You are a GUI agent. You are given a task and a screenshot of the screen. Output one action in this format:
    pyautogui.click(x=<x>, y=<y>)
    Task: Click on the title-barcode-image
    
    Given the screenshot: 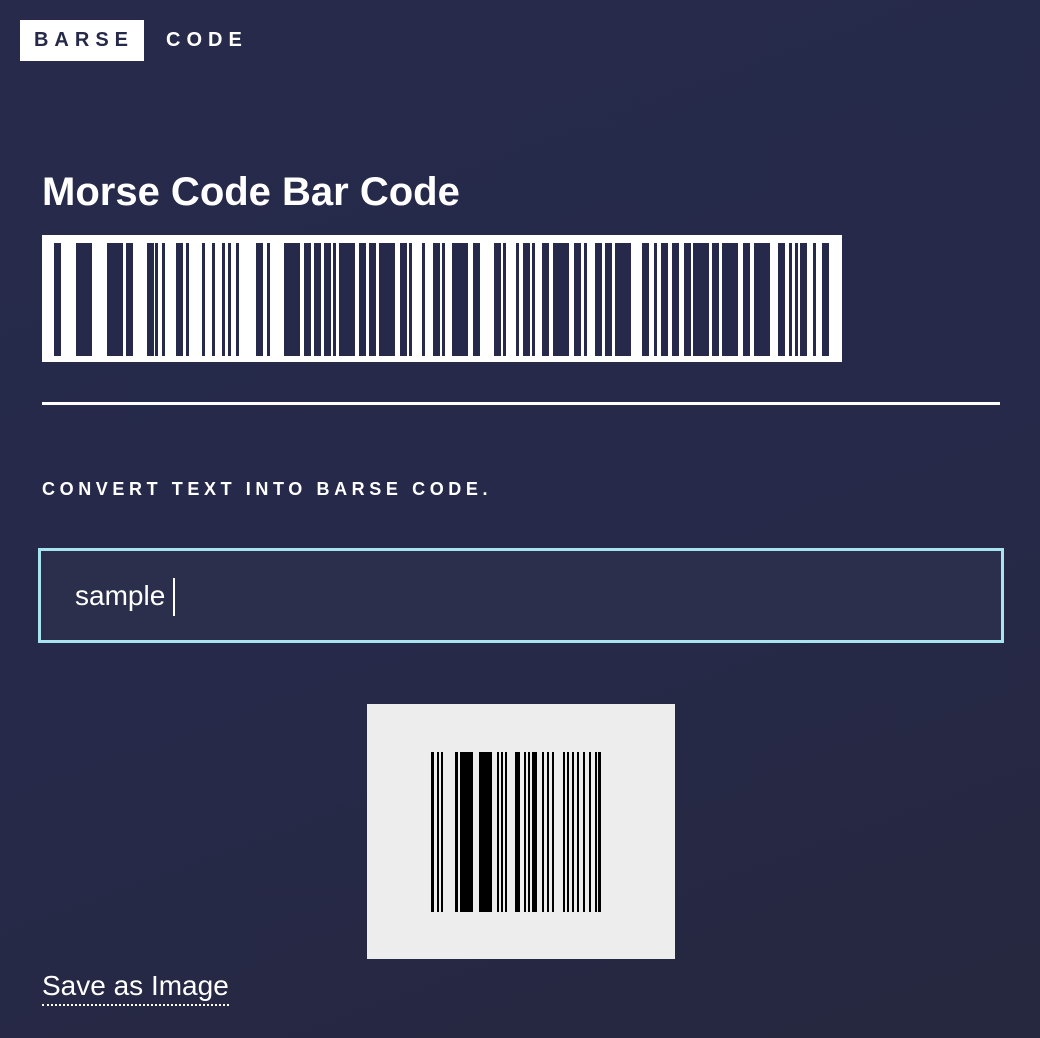 What is the action you would take?
    pyautogui.click(x=442, y=298)
    